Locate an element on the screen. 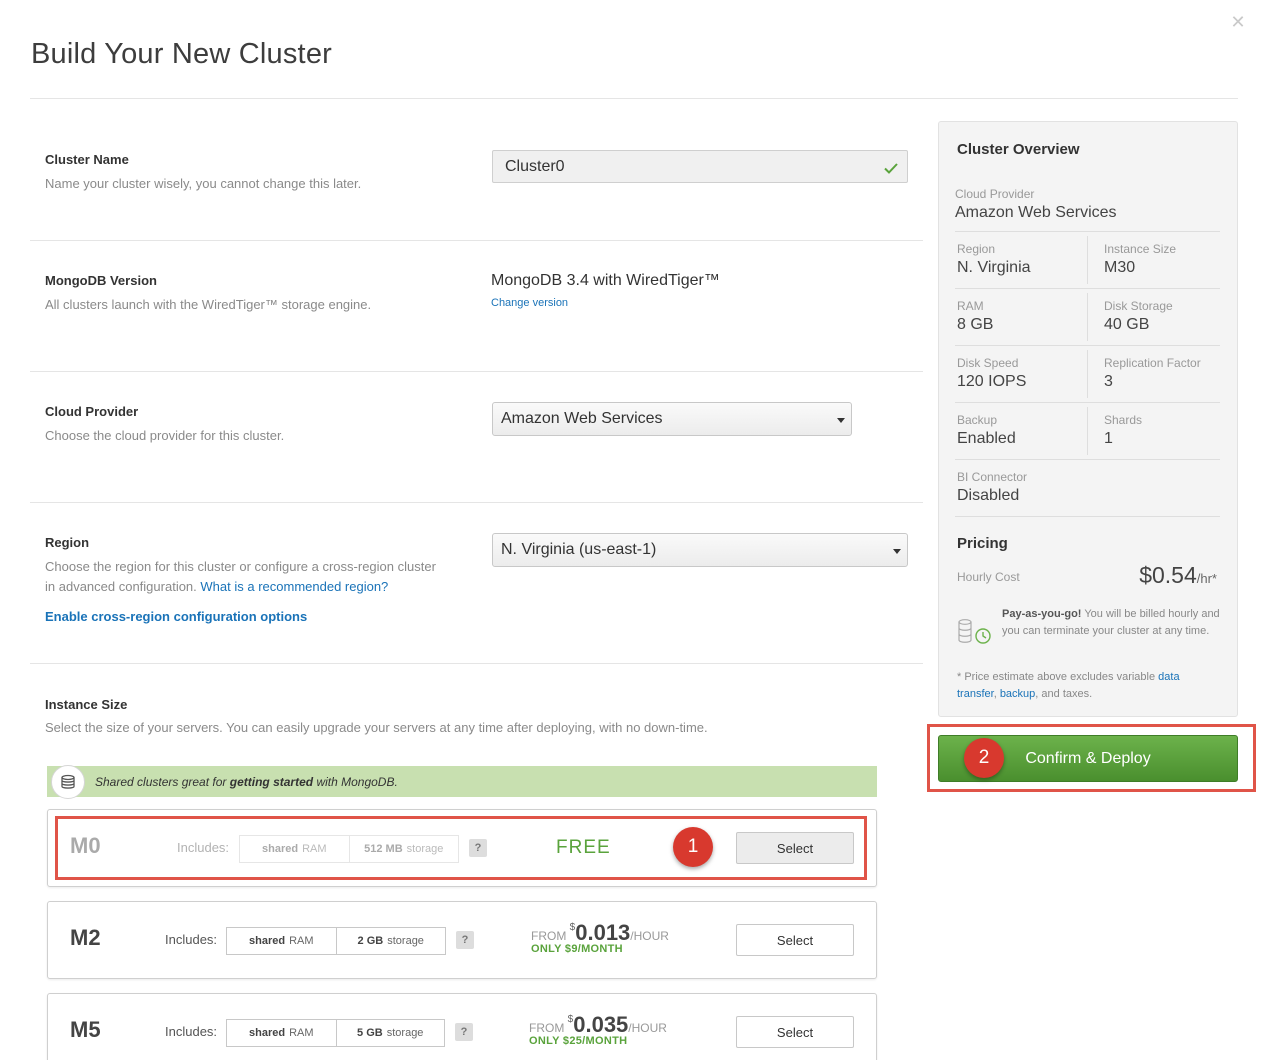 This screenshot has width=1266, height=1060. ov-replication-factor: Replication Factor 3 is located at coordinates (1152, 373).